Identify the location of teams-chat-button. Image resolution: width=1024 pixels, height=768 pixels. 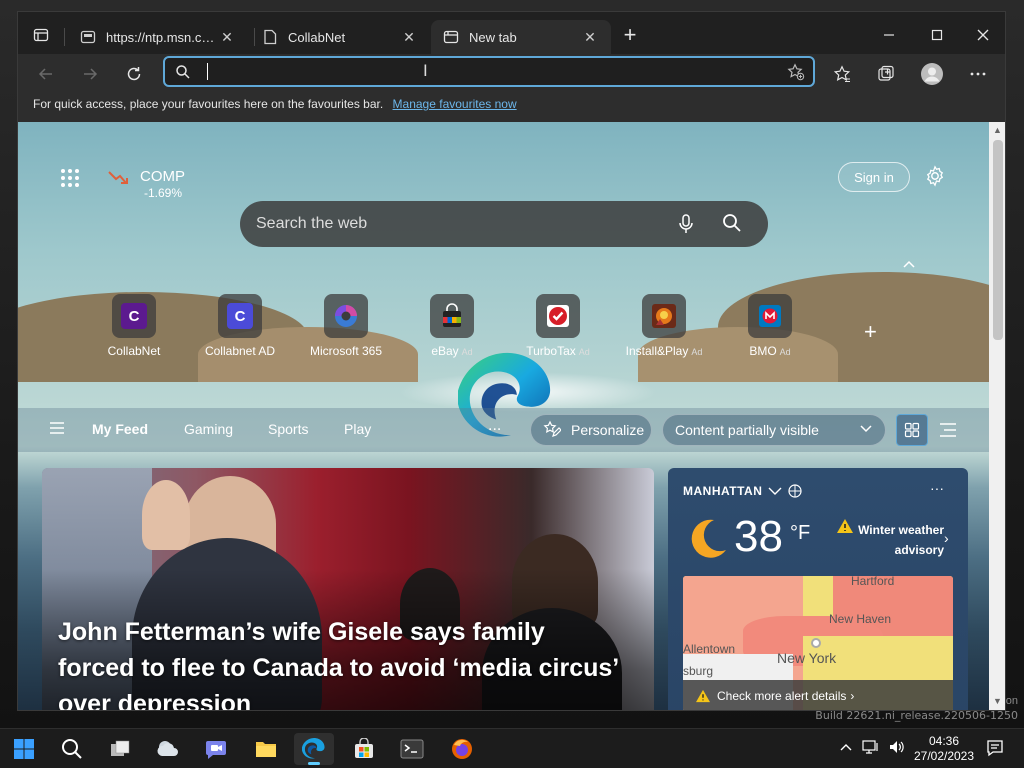
(216, 749).